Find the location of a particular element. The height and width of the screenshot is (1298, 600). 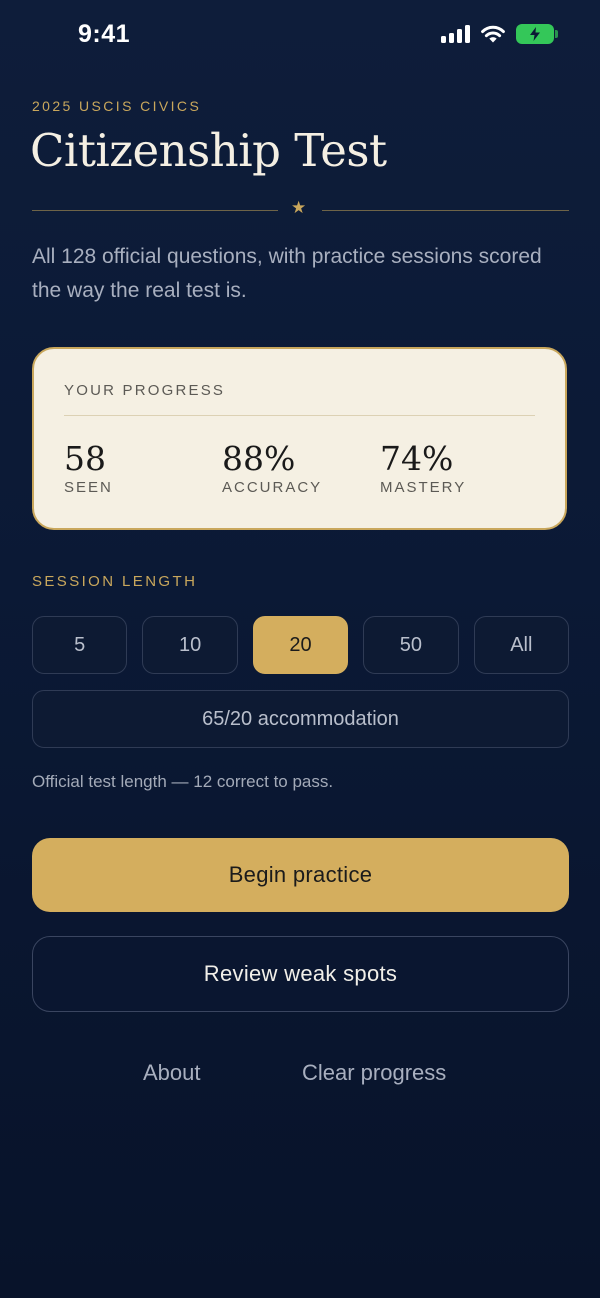

stat-mastery: 74% MASTERY is located at coordinates (423, 468).